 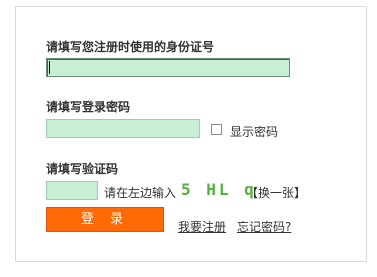 What do you see at coordinates (264, 226) in the screenshot?
I see `forgot-password-link: 忘记密码?` at bounding box center [264, 226].